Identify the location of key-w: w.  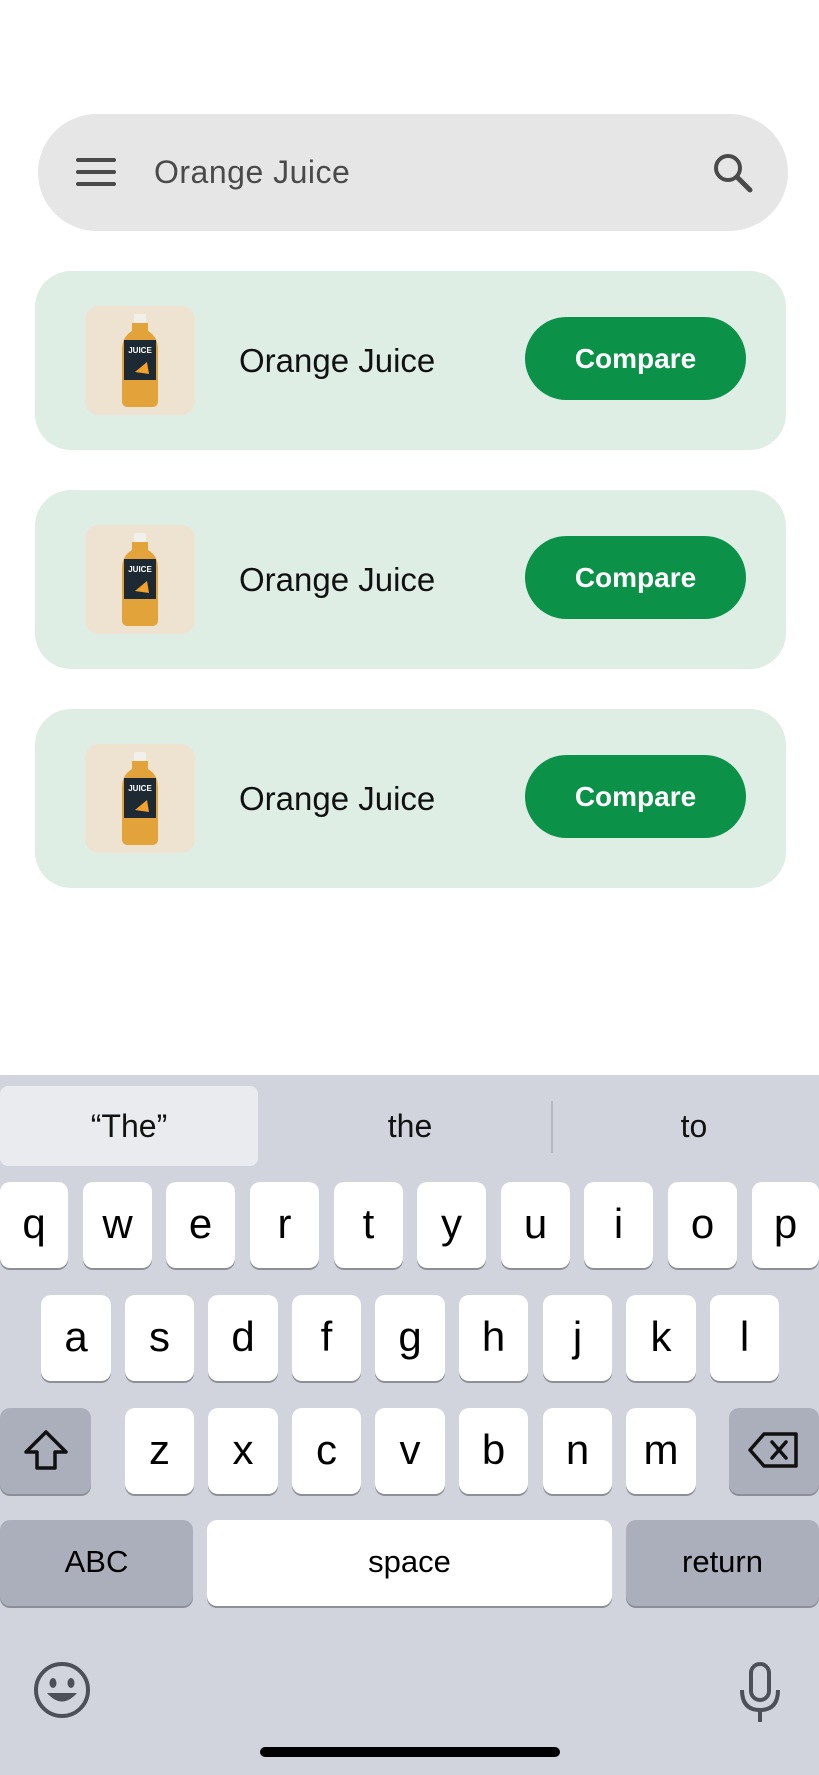
(117, 1225).